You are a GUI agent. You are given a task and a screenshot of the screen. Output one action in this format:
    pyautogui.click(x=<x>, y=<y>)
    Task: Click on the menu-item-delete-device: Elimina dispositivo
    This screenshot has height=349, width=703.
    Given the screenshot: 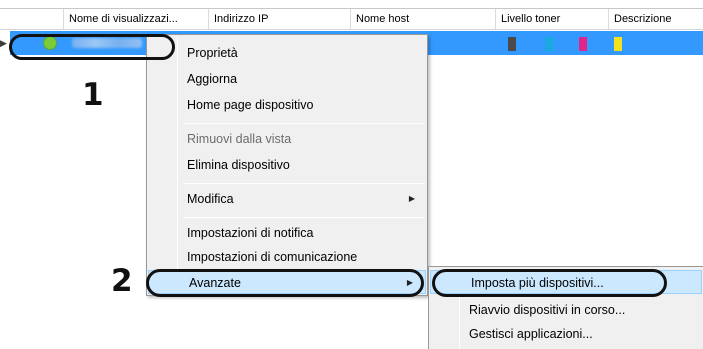 What is the action you would take?
    pyautogui.click(x=287, y=165)
    